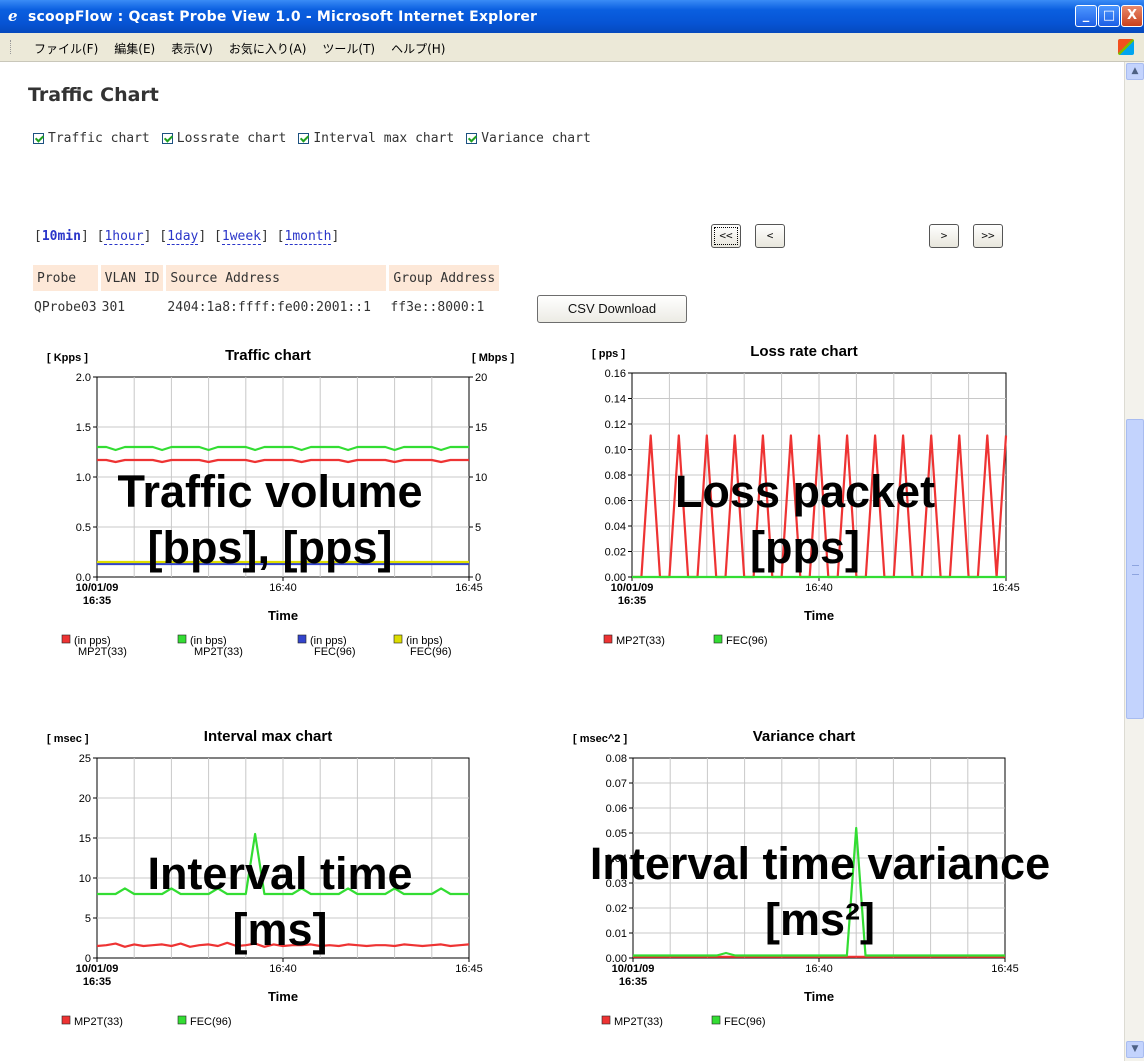  What do you see at coordinates (83, 428) in the screenshot?
I see `y-tick-label: 1.5` at bounding box center [83, 428].